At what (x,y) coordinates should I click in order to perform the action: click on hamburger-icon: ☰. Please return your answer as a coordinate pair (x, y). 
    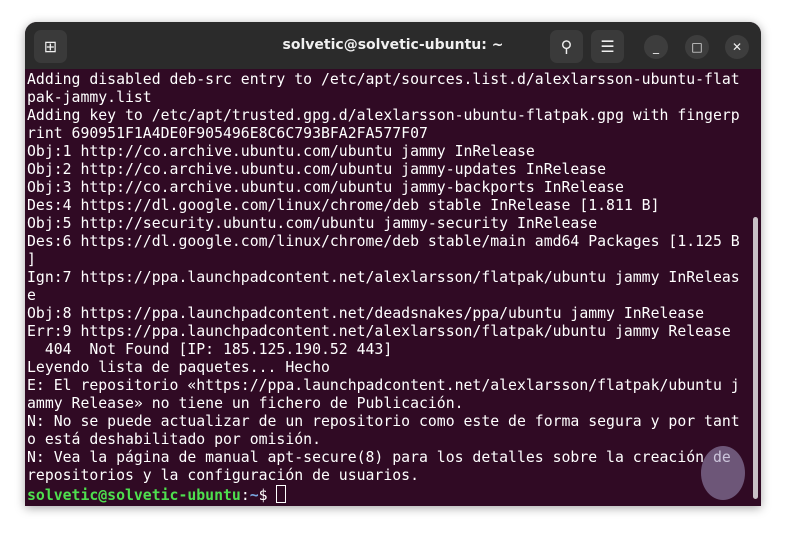
    Looking at the image, I should click on (607, 46).